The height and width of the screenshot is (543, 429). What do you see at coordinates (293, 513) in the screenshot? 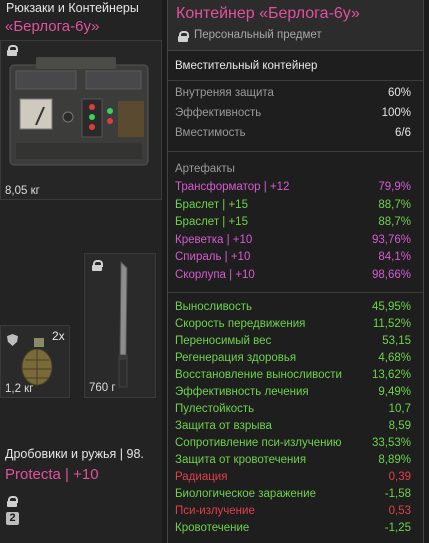
I see `effect-row: Пси-излучение 0,53` at bounding box center [293, 513].